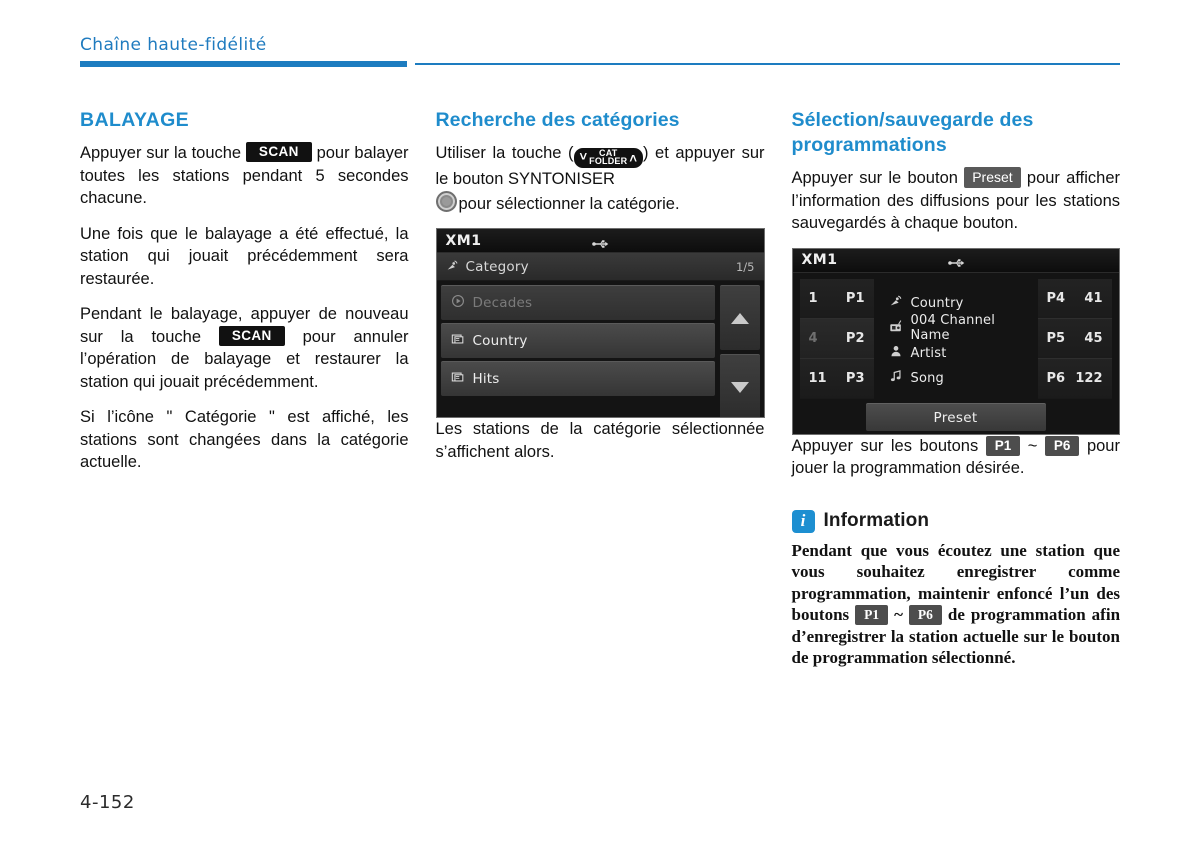  Describe the element at coordinates (874, 178) in the screenshot. I see `text-fragment: Appuyer sur le bouton` at that location.